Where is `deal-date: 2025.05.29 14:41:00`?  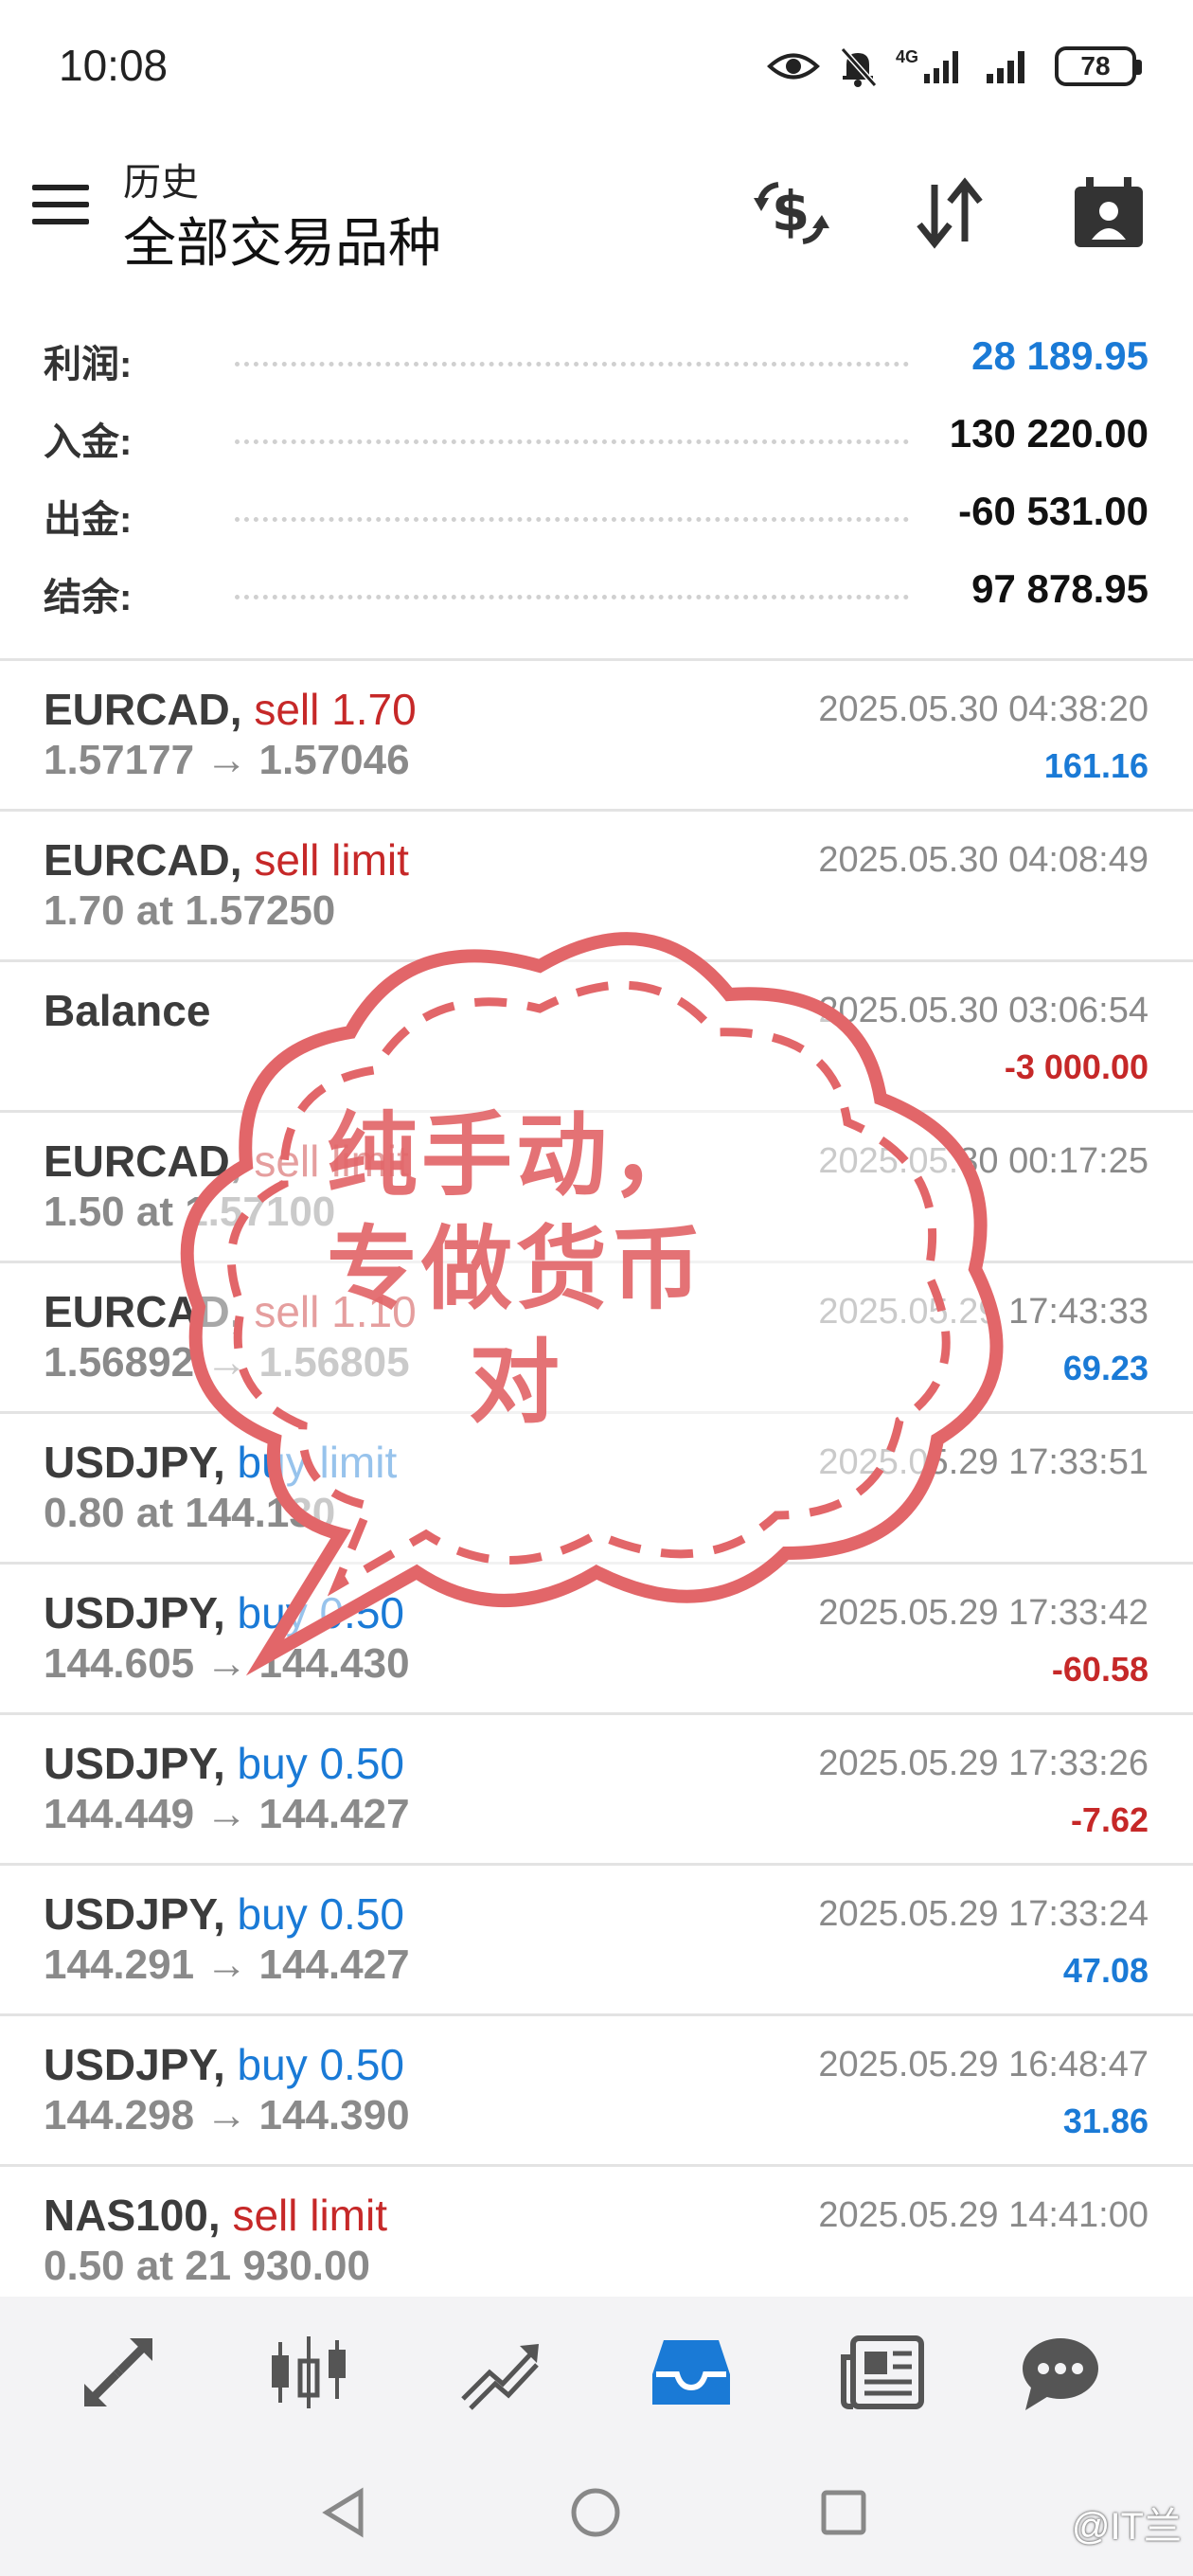
deal-date: 2025.05.29 14:41:00 is located at coordinates (983, 2215).